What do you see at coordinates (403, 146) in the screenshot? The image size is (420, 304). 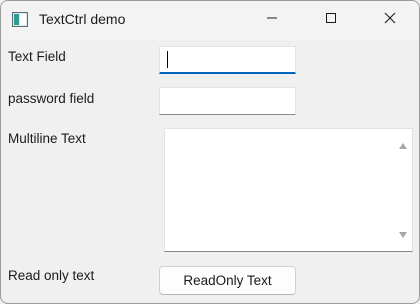 I see `scroll-up-arrow-icon` at bounding box center [403, 146].